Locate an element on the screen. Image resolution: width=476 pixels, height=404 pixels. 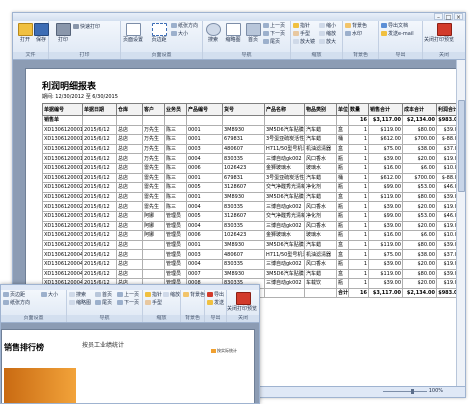
maximize-icon: □ is located at coordinates (448, 17).